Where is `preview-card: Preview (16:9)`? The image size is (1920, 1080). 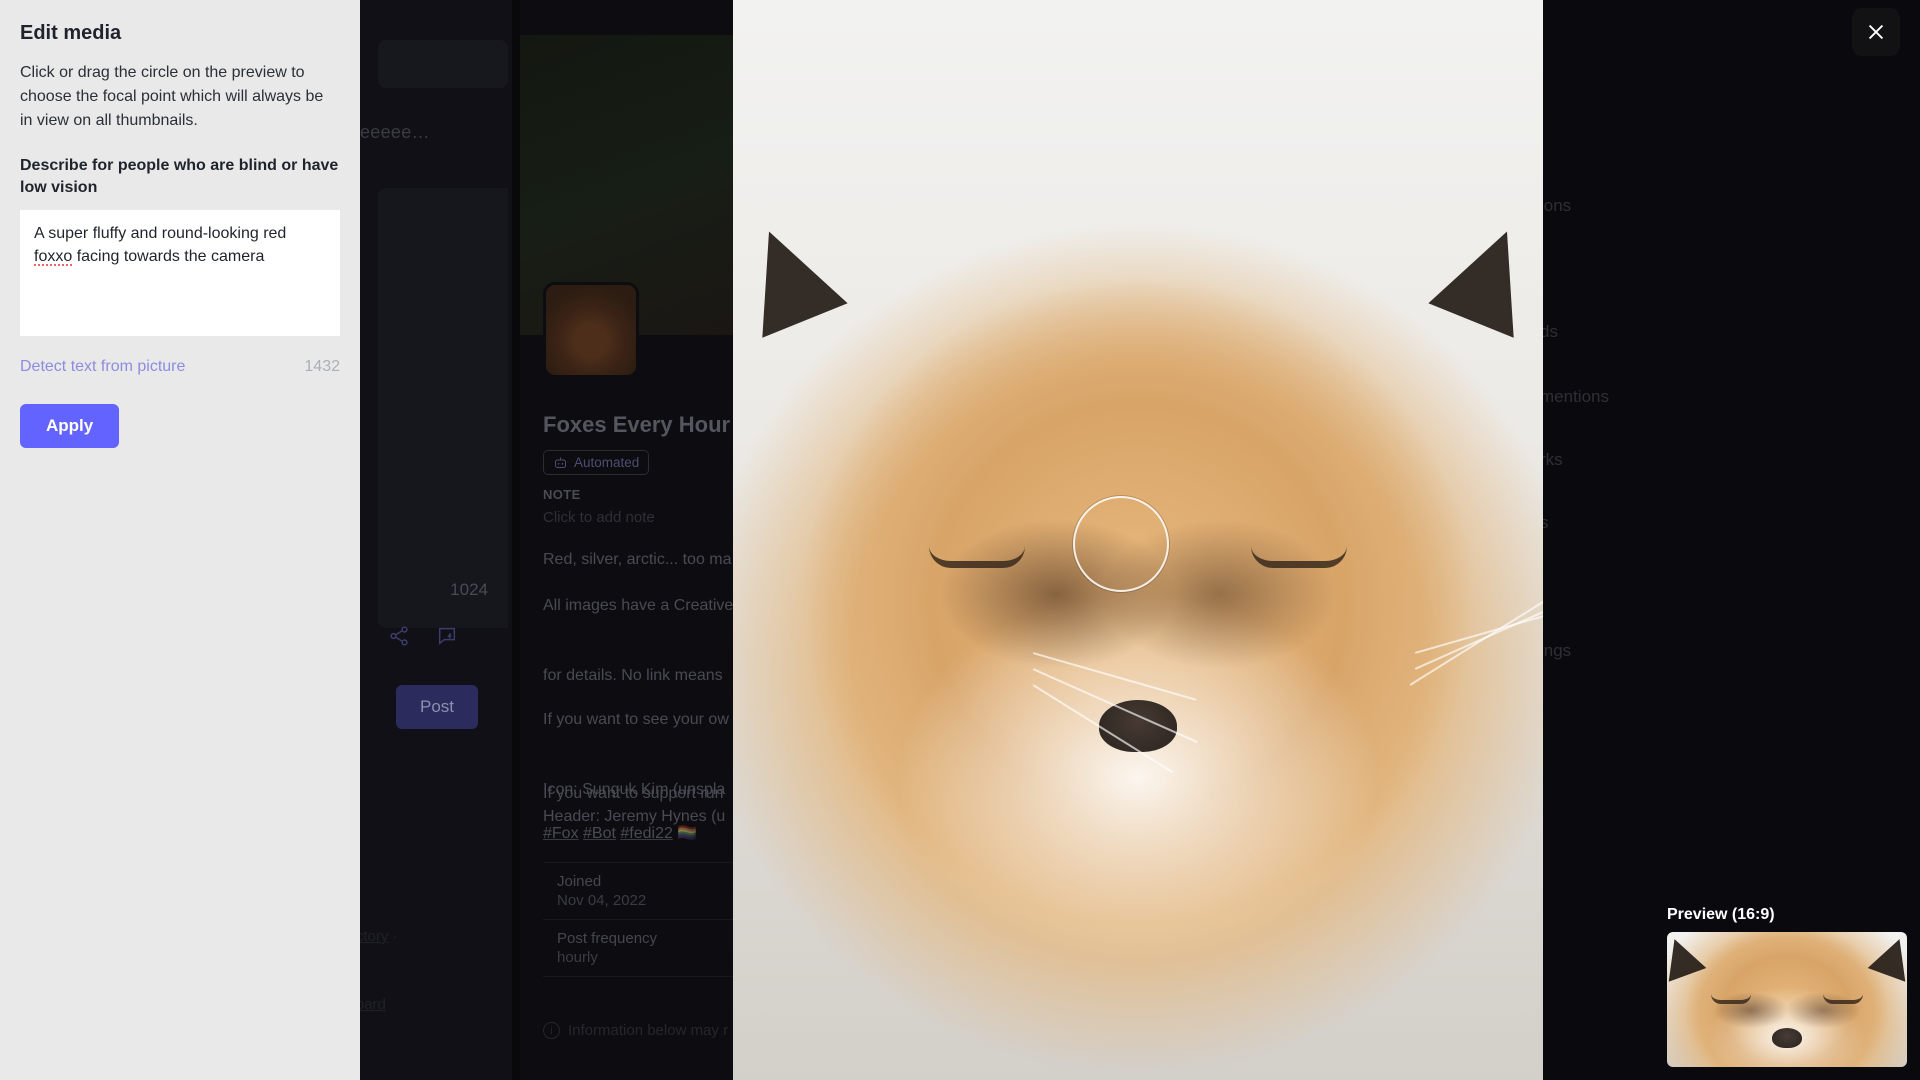 preview-card: Preview (16:9) is located at coordinates (1787, 986).